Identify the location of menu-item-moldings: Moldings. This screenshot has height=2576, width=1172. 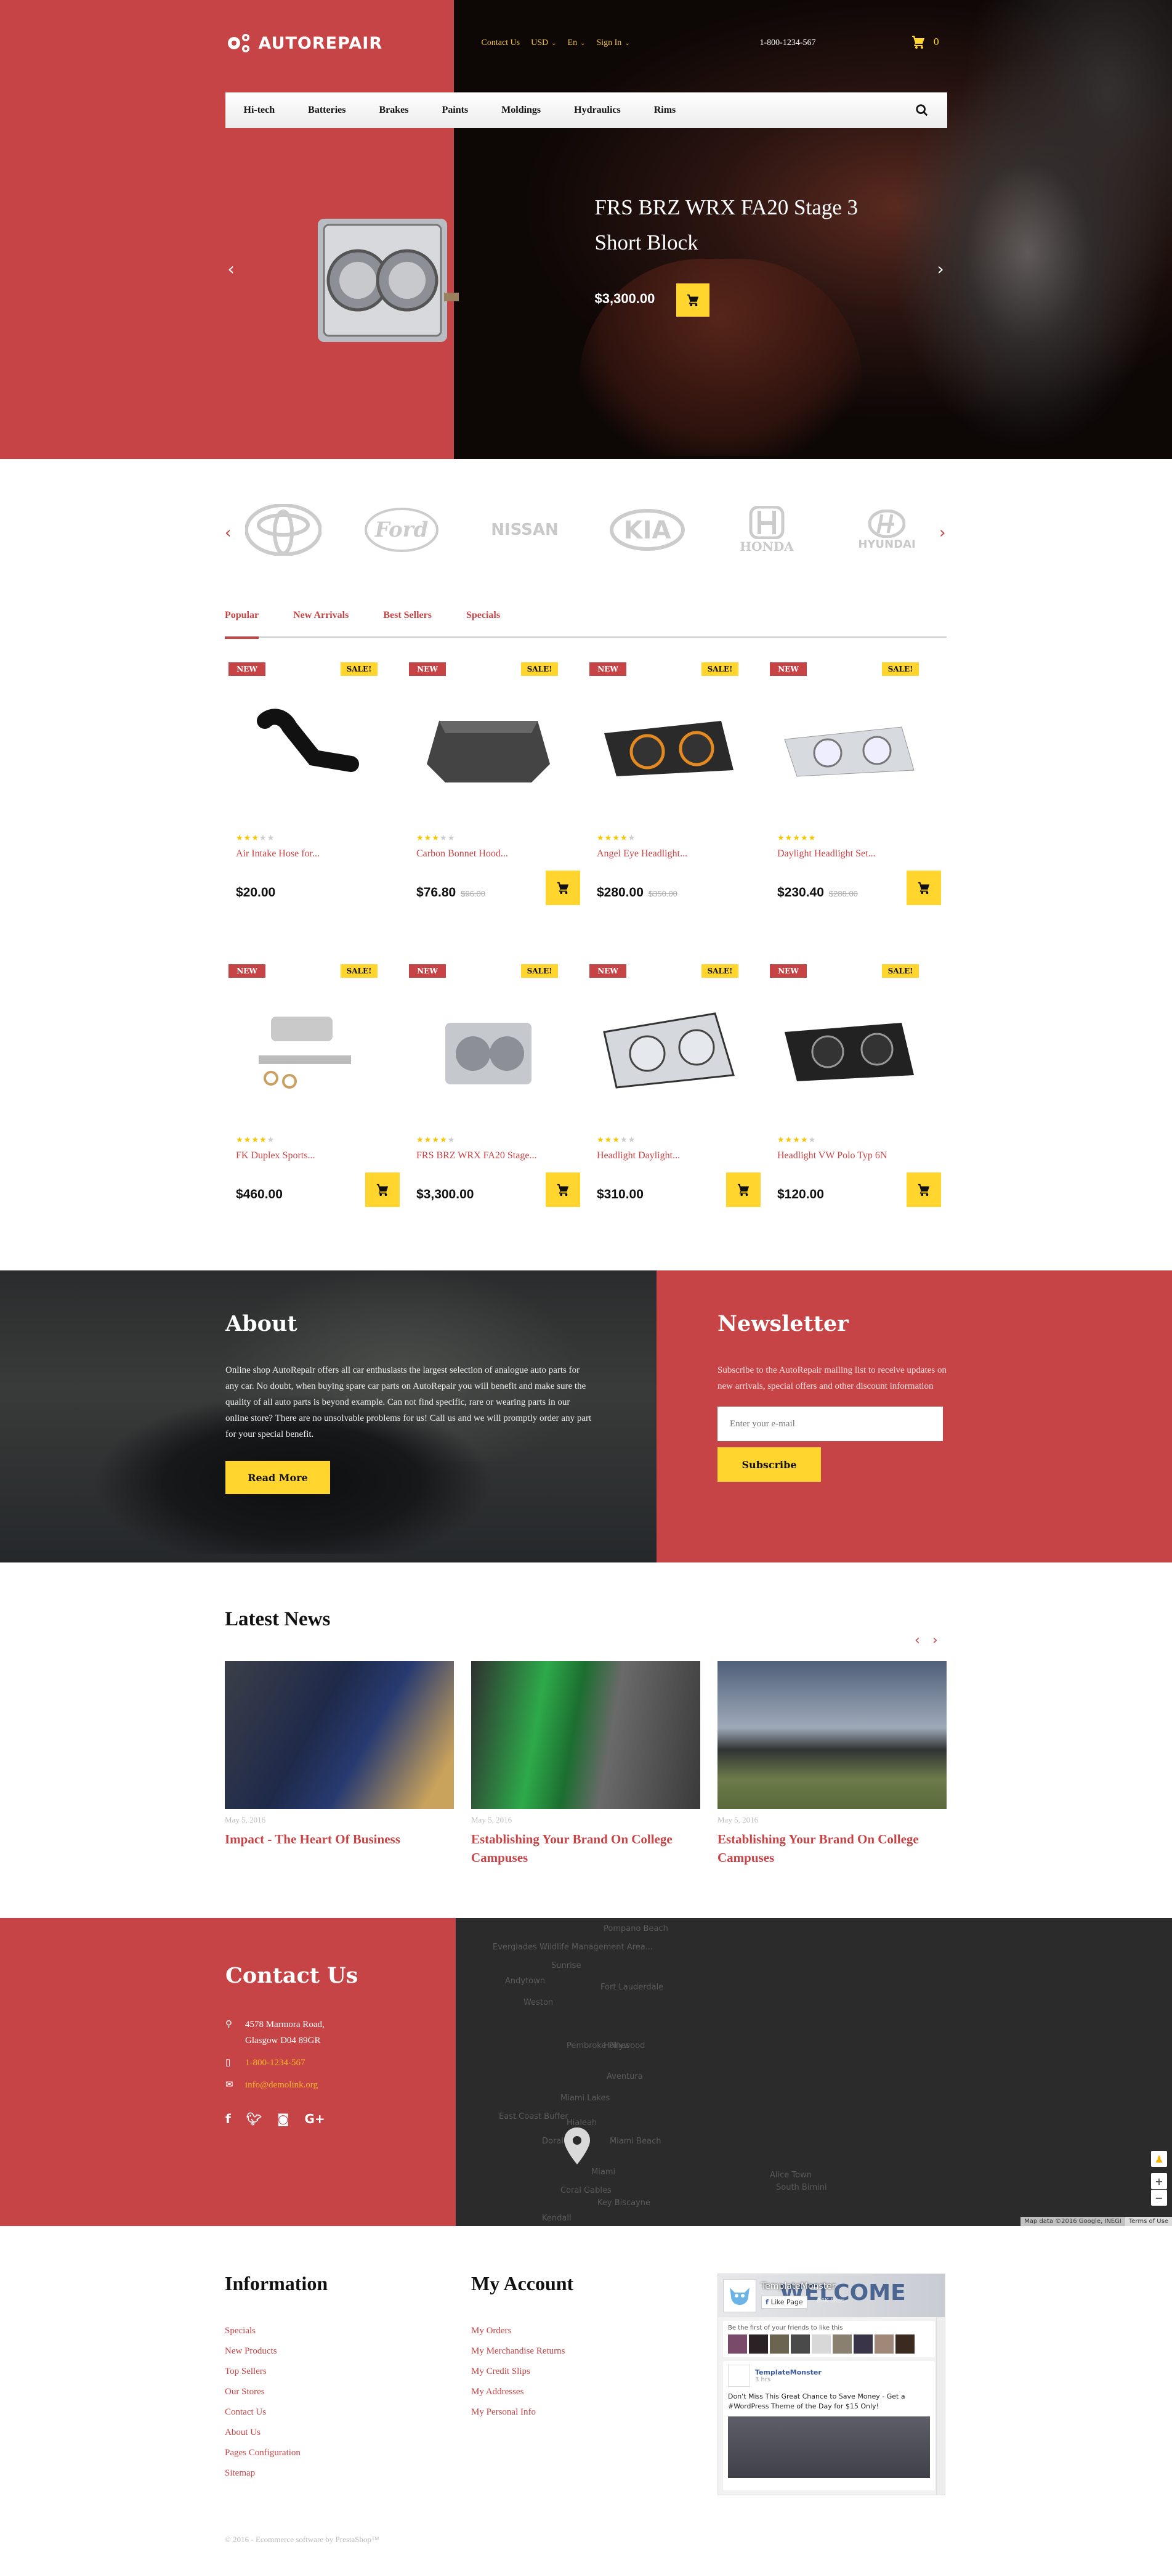
(521, 110).